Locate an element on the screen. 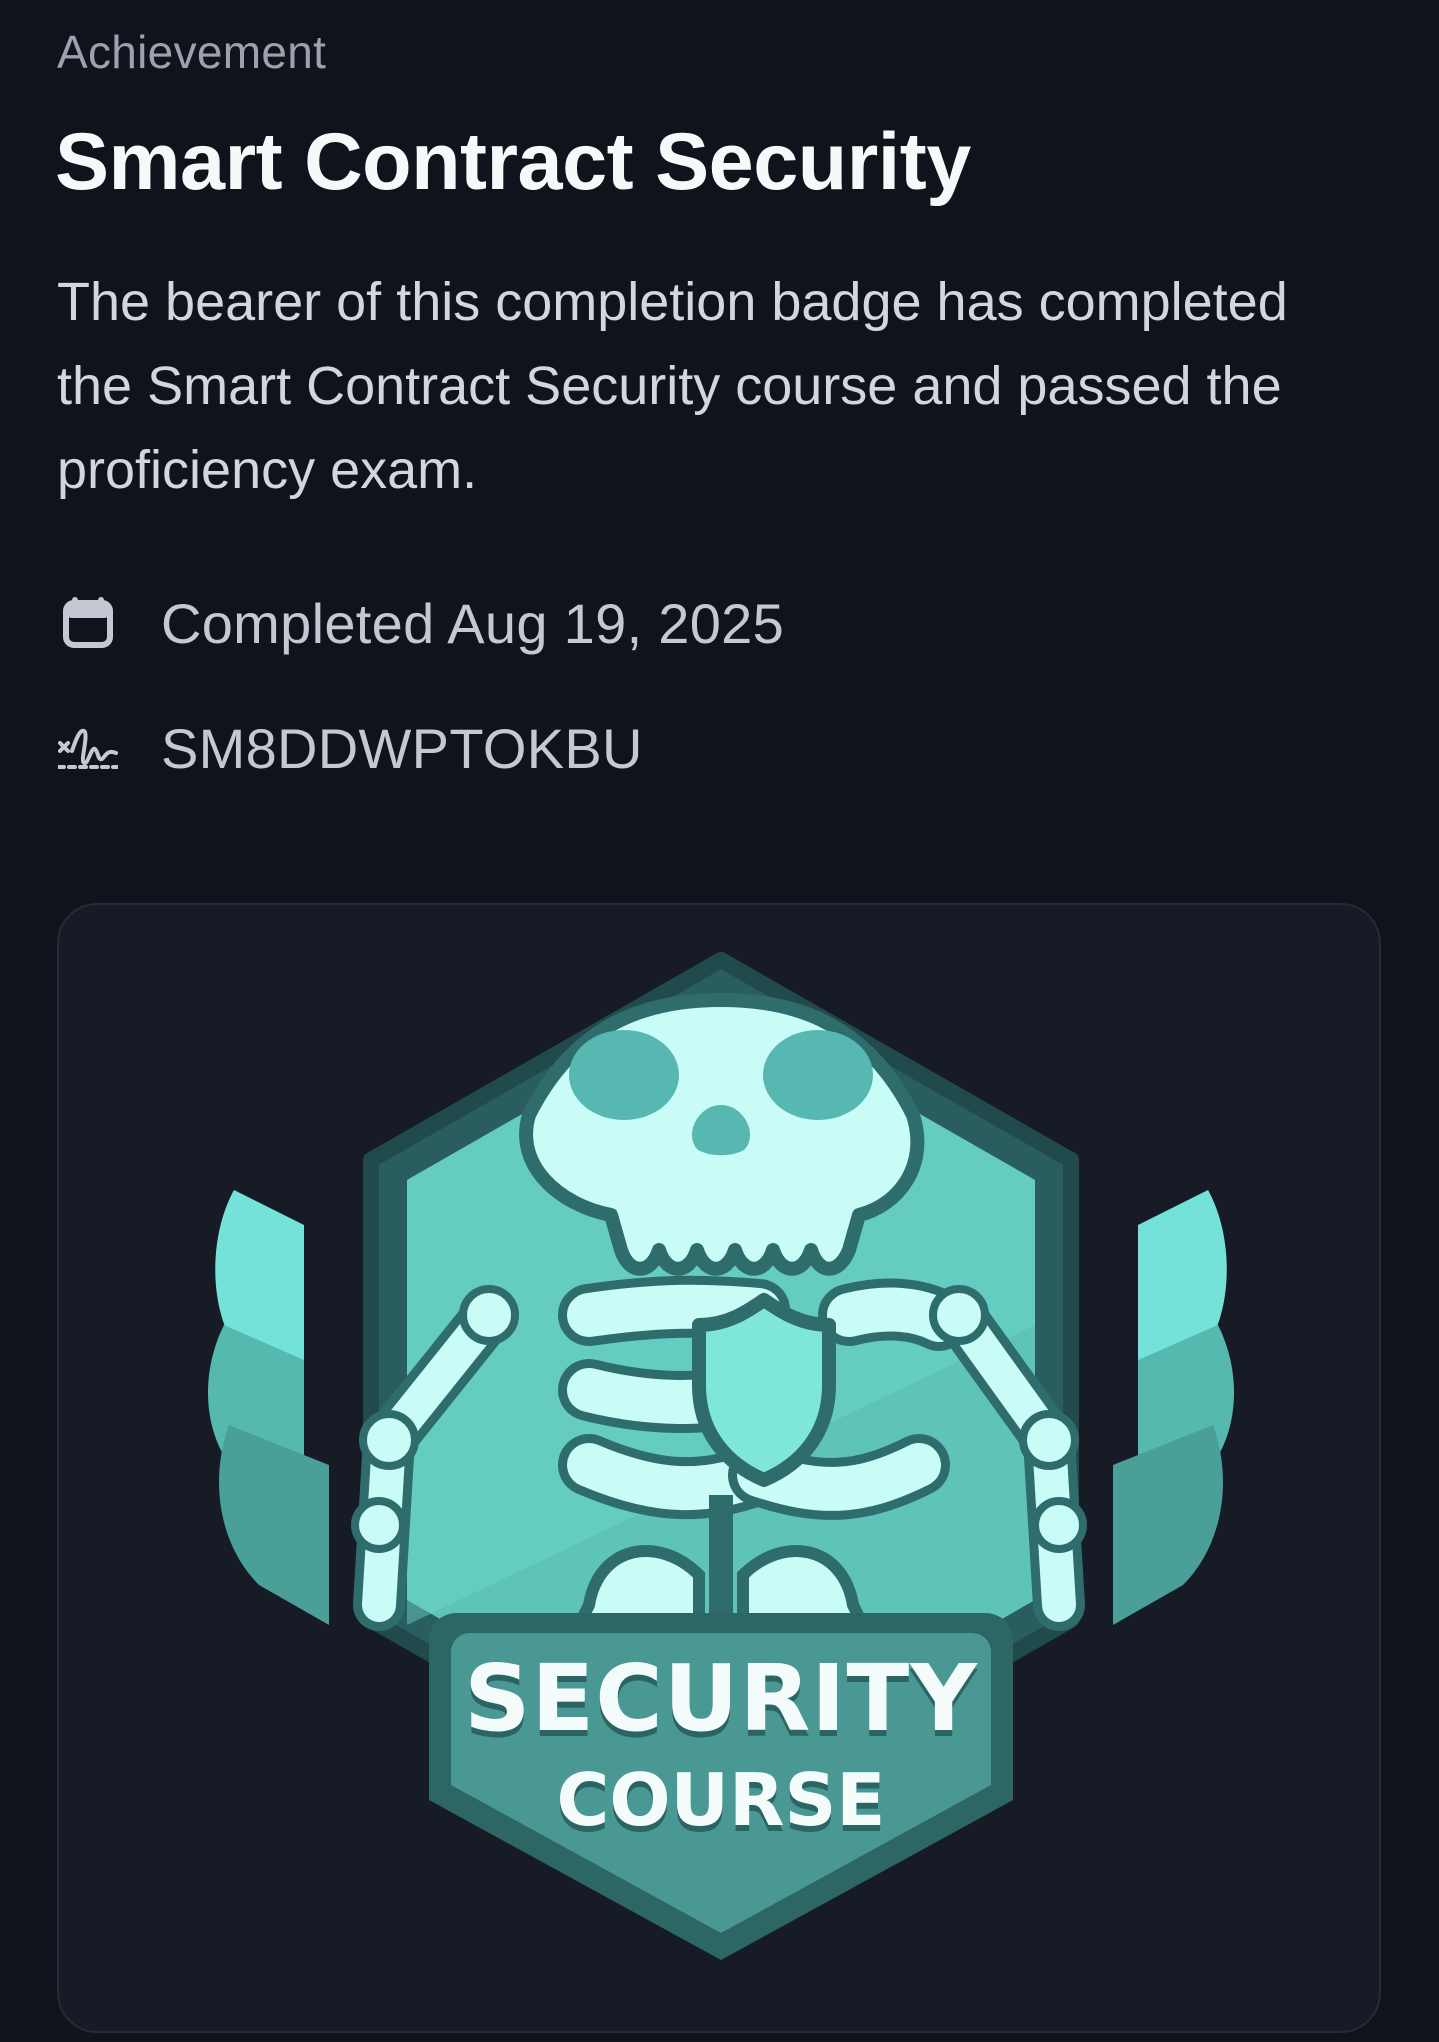  credential-id-row: SM8DDWPTOKBU is located at coordinates (350, 748).